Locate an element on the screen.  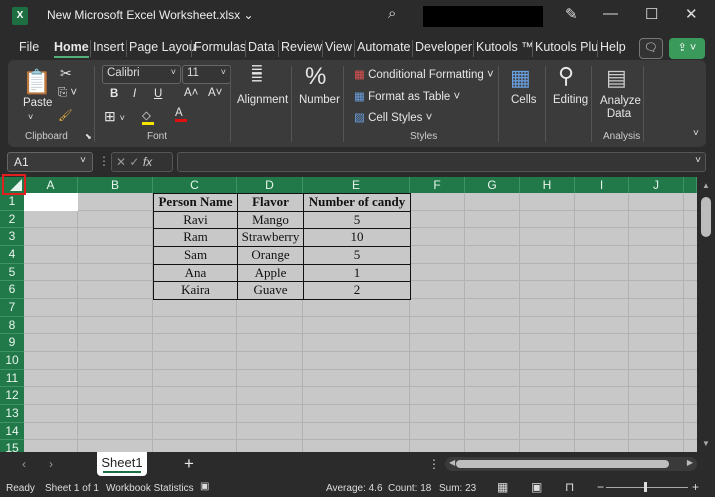
tab-help: Help is located at coordinates (613, 47).